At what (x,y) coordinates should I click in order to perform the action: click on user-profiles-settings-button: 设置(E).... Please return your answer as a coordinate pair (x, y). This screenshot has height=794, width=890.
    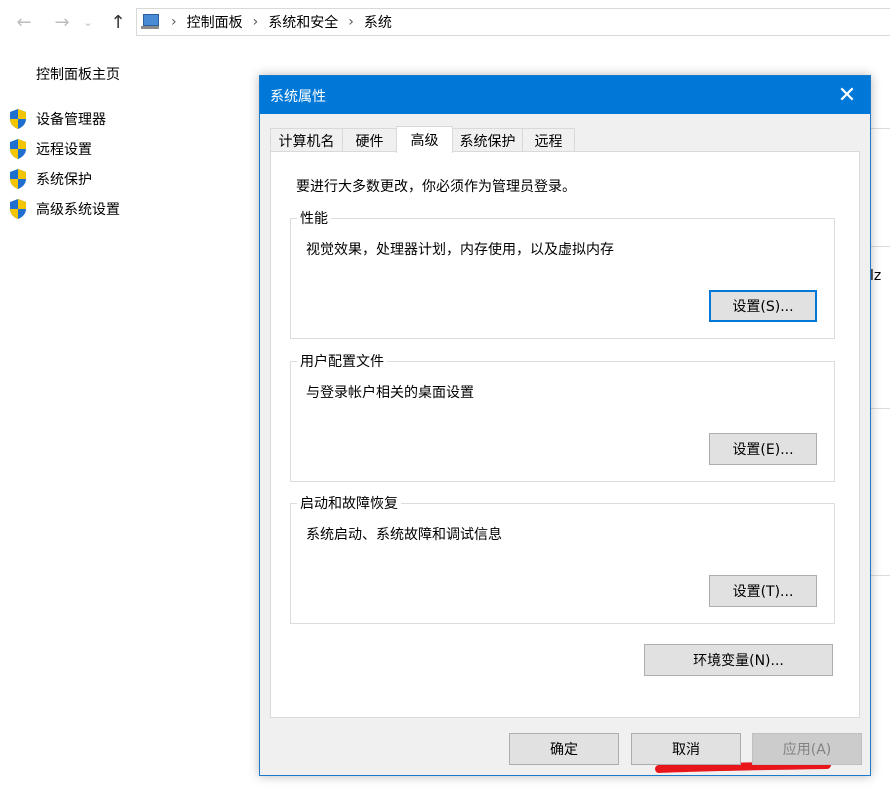
    Looking at the image, I should click on (763, 449).